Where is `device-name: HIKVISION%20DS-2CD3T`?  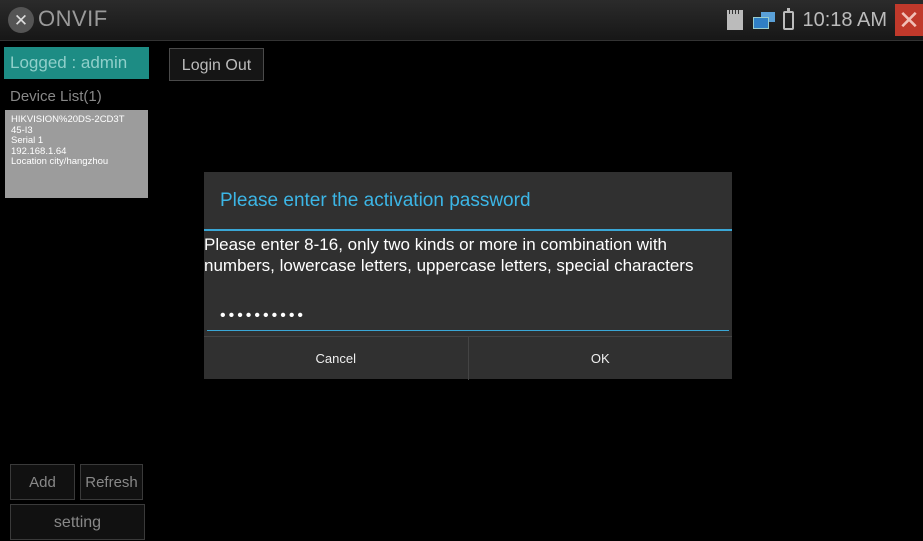
device-name: HIKVISION%20DS-2CD3T is located at coordinates (68, 120).